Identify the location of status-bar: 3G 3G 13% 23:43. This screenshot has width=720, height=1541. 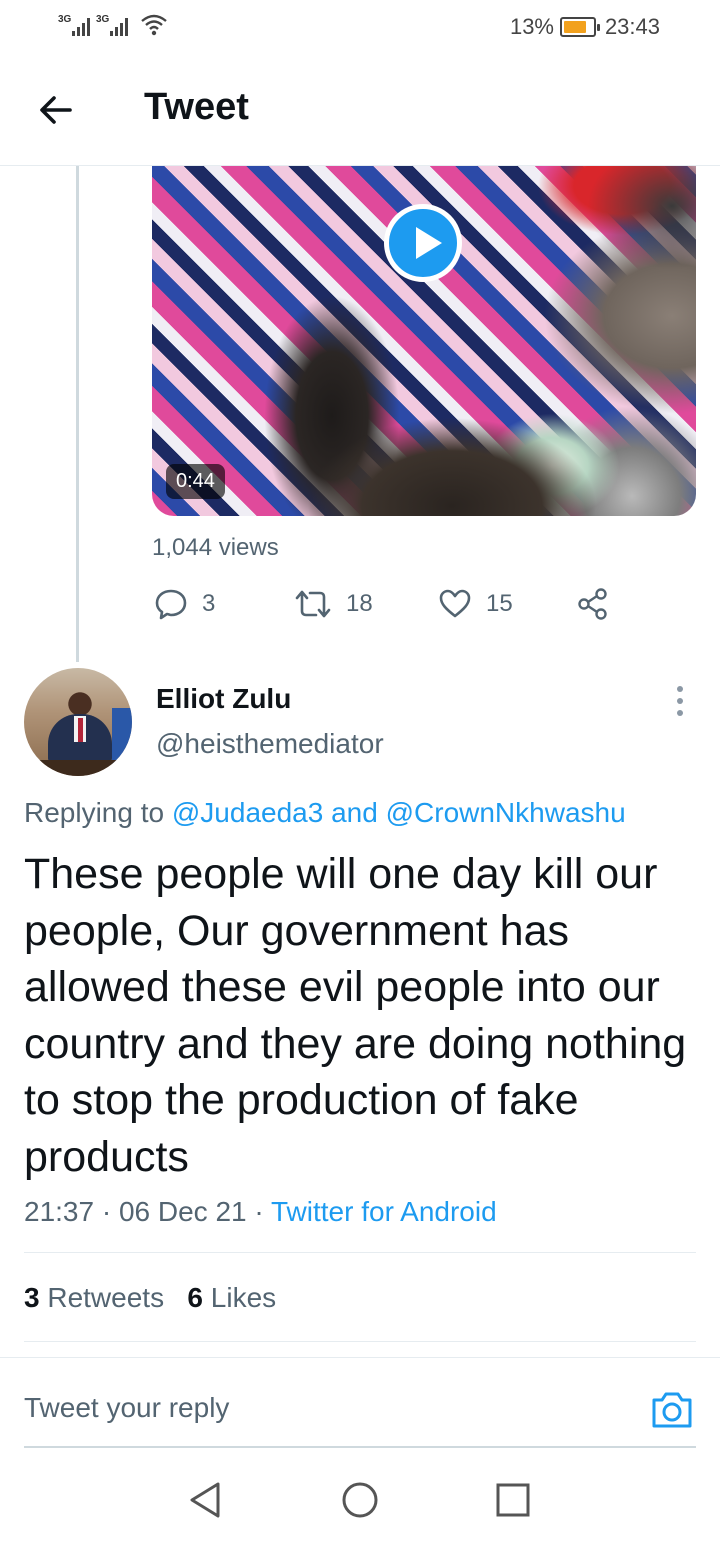
(360, 28).